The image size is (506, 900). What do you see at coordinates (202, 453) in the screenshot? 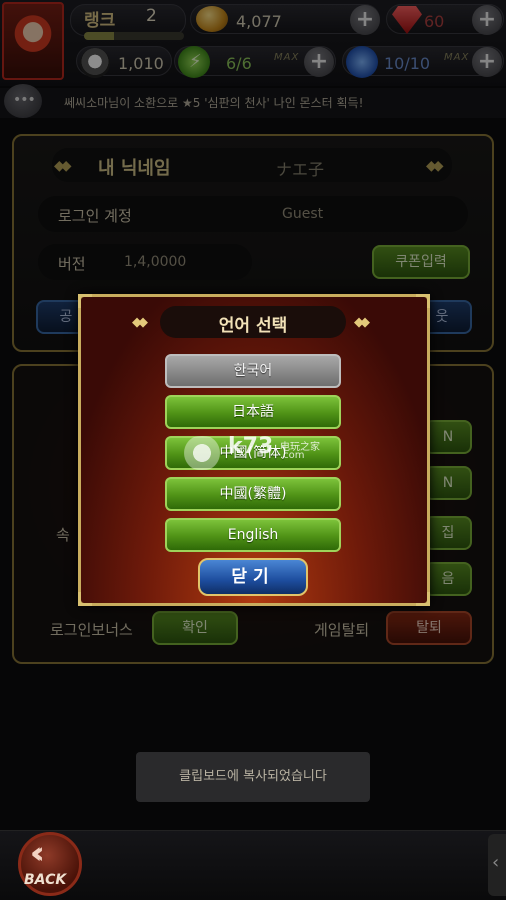
I see `watermark-logo-icon` at bounding box center [202, 453].